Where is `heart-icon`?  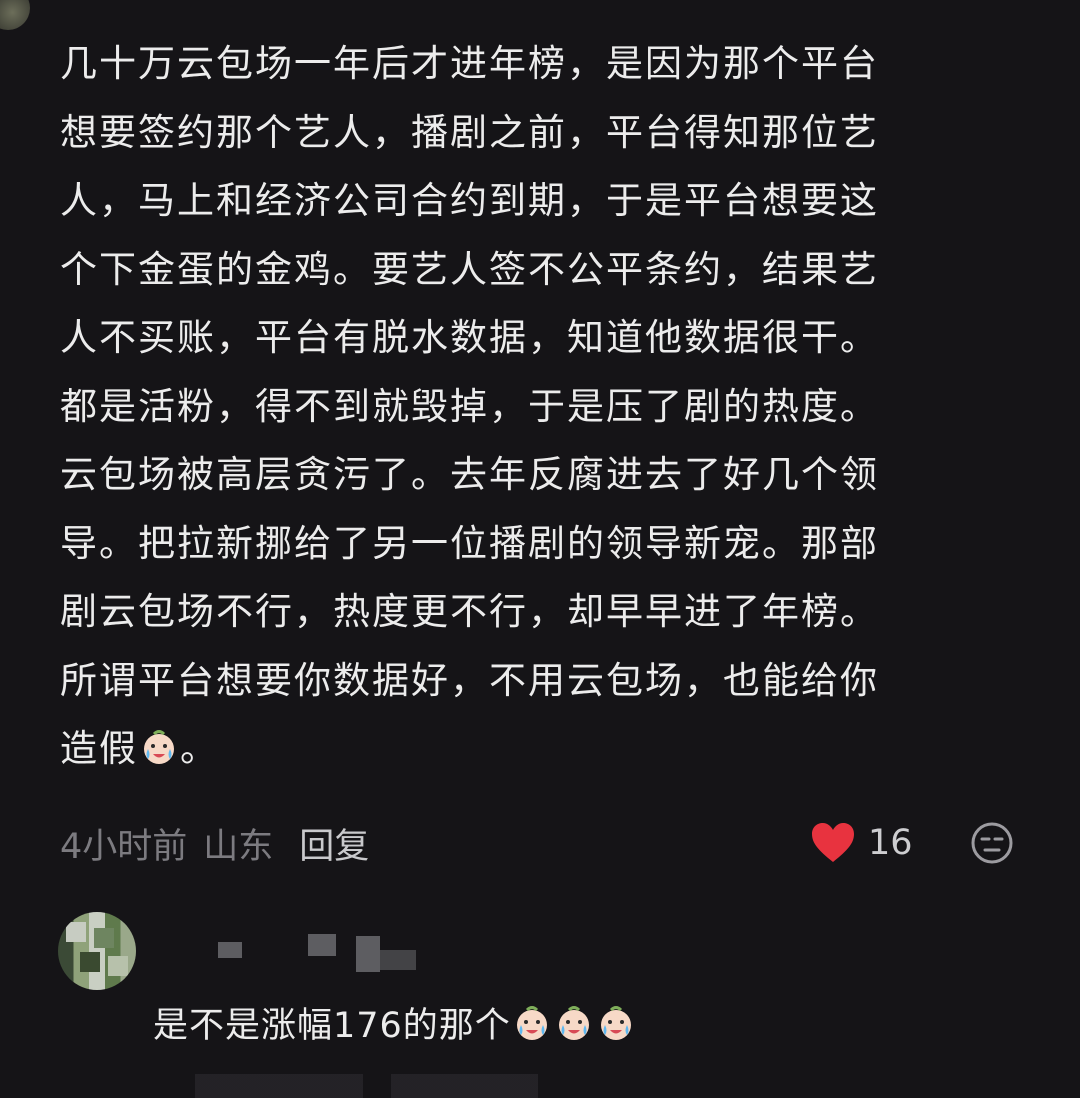
heart-icon is located at coordinates (833, 842).